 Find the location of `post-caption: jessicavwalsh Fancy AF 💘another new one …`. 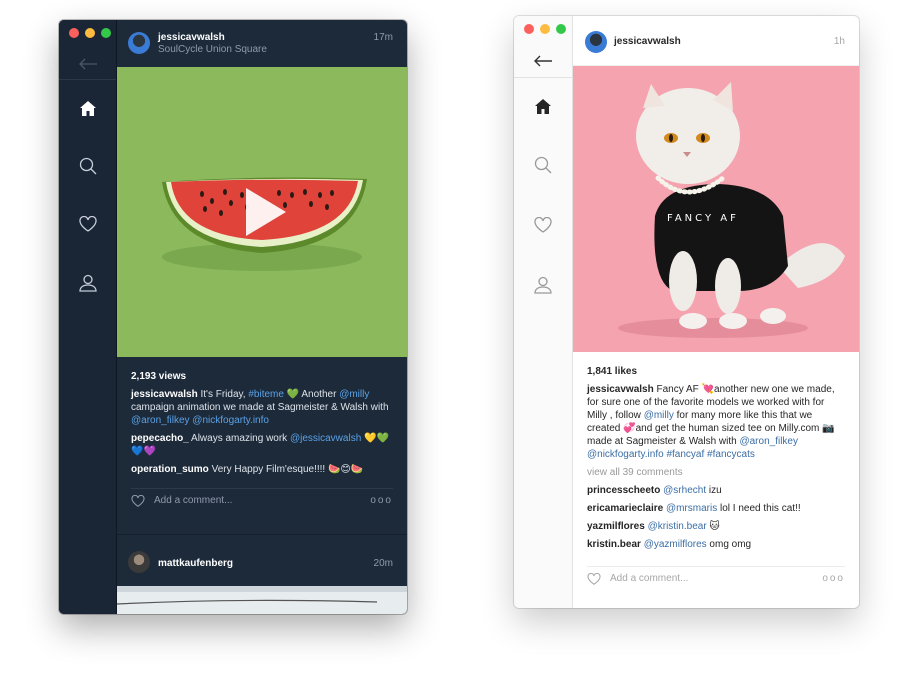

post-caption: jessicavwalsh Fancy AF 💘another new one … is located at coordinates (716, 422).